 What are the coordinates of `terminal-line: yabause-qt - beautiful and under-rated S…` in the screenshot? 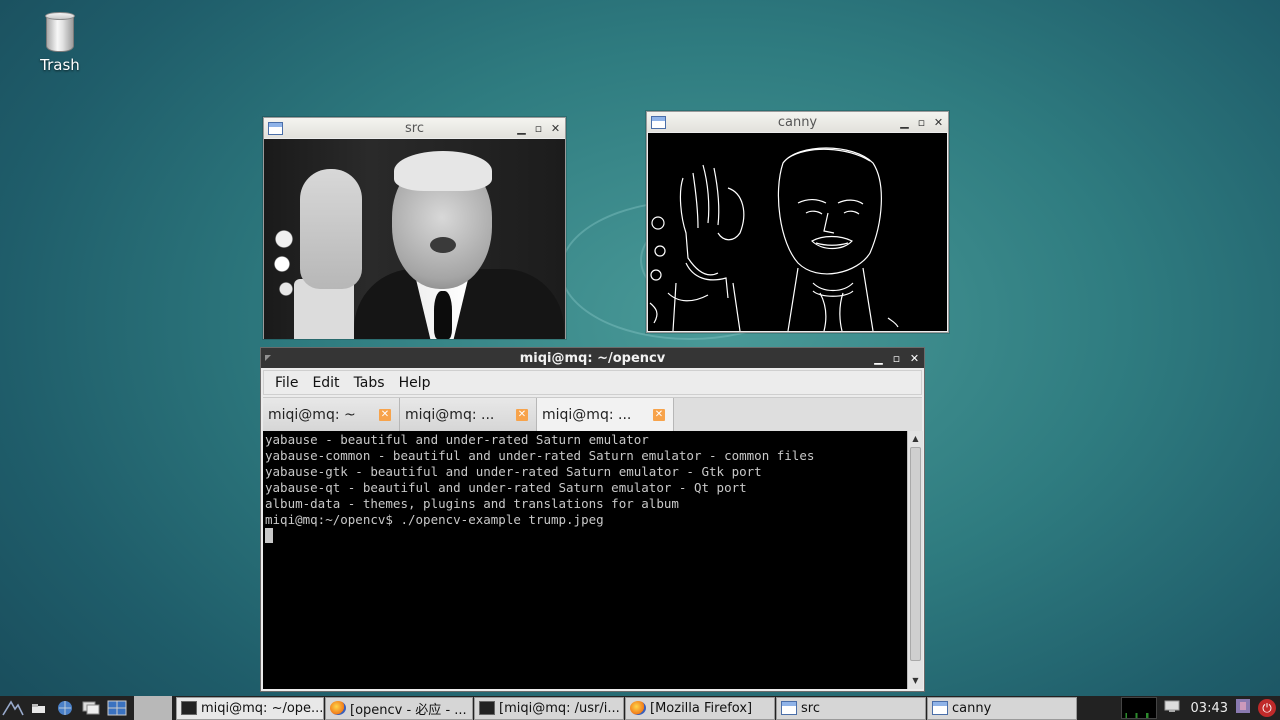 It's located at (506, 487).